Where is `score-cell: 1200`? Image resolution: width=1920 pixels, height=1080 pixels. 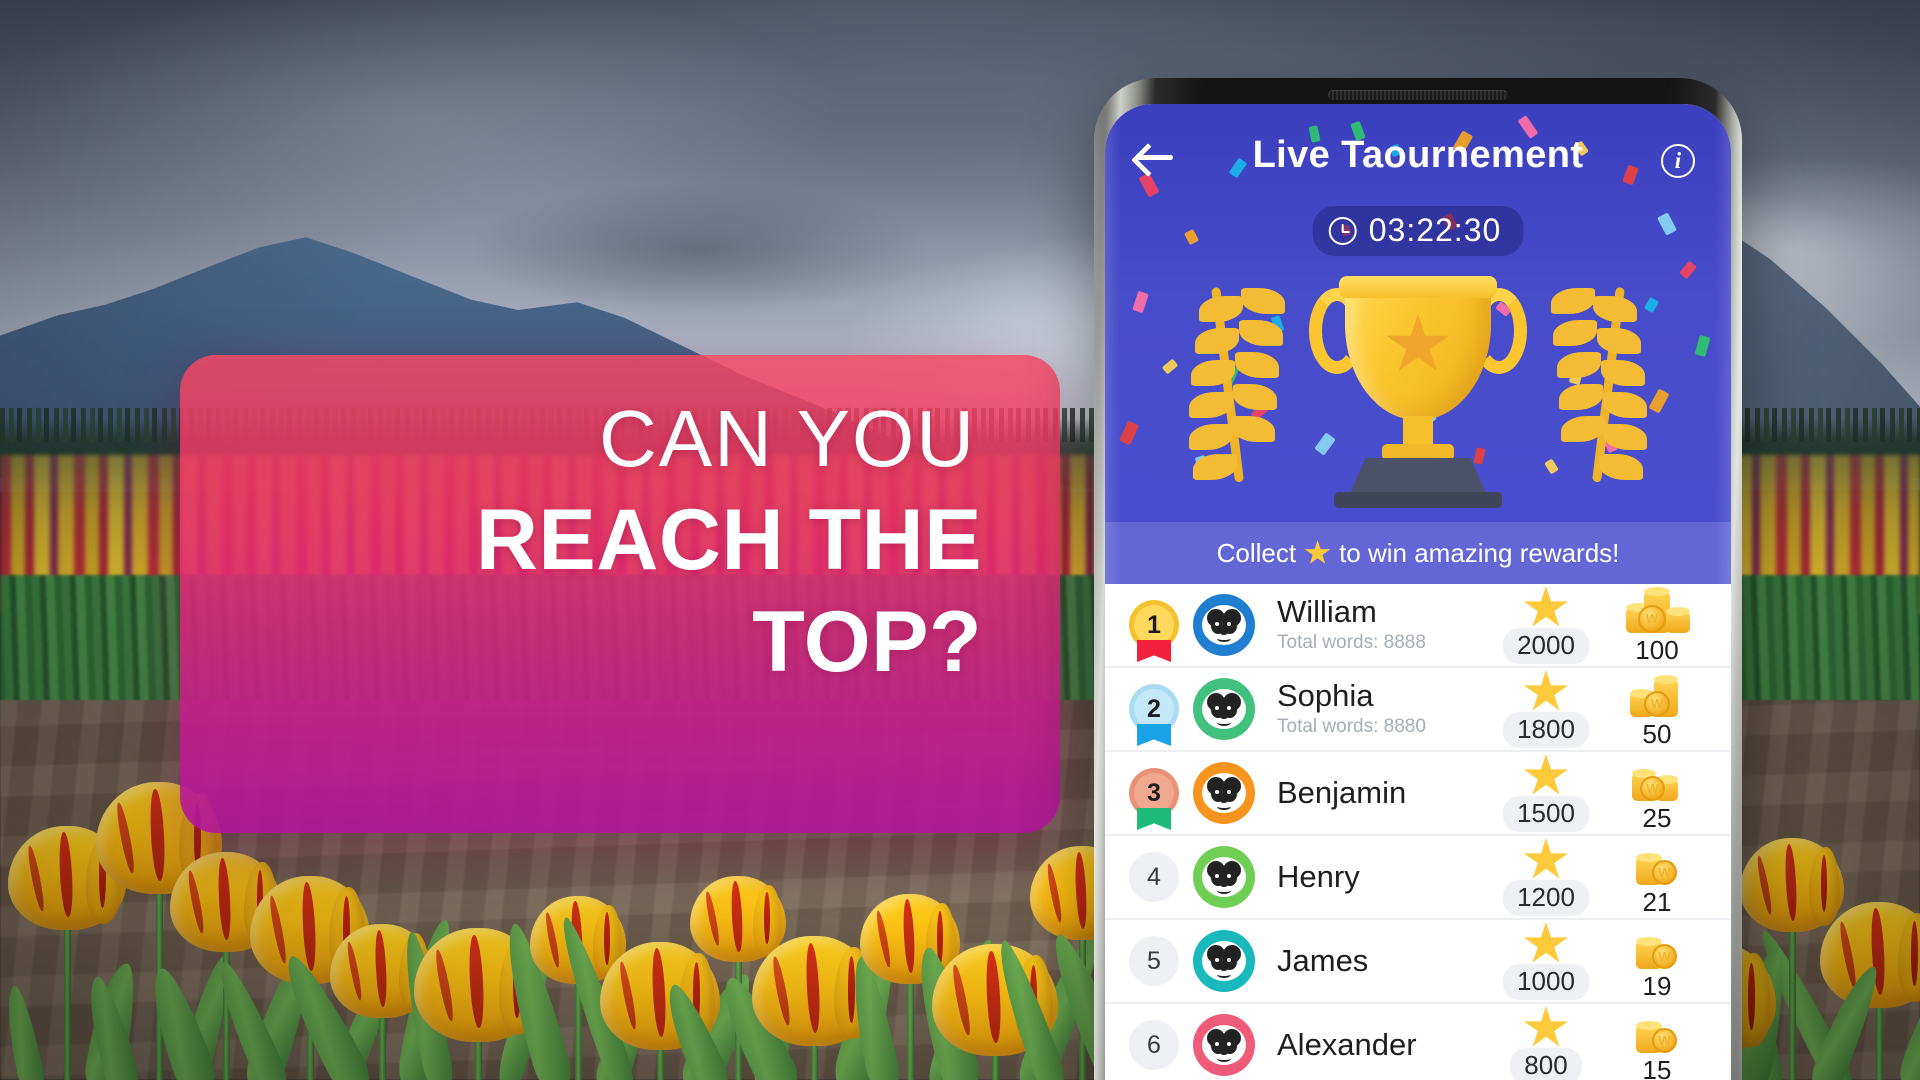 score-cell: 1200 is located at coordinates (1546, 877).